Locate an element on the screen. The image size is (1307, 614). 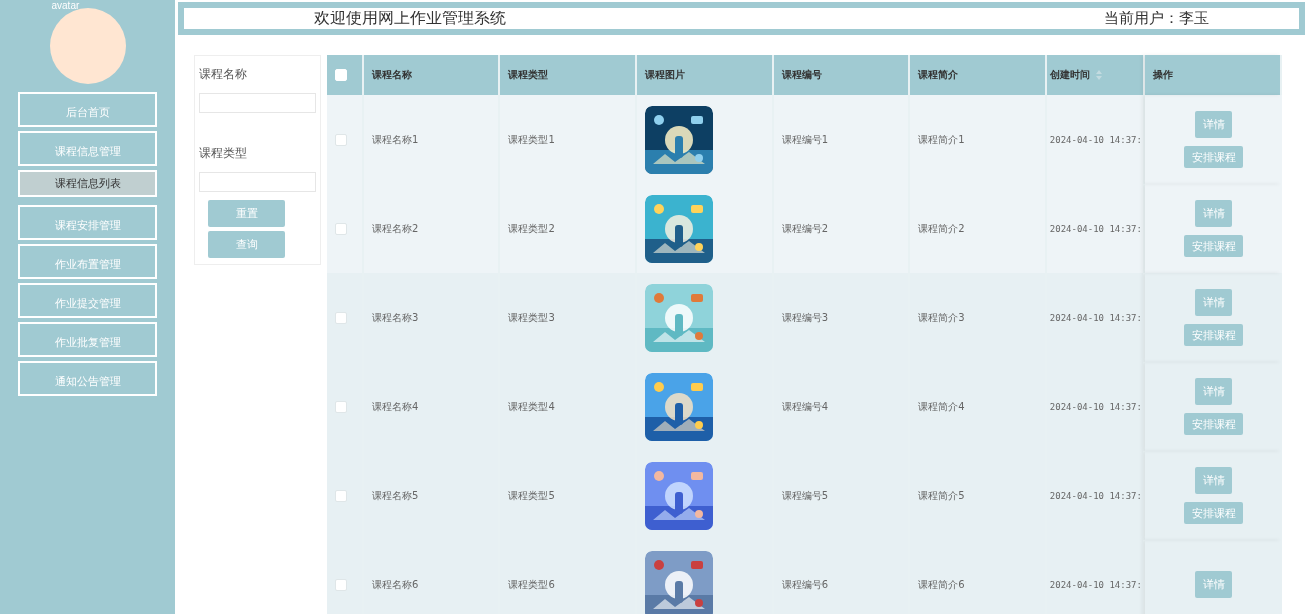
table-cell: 课程名称1 is located at coordinates (395, 139).